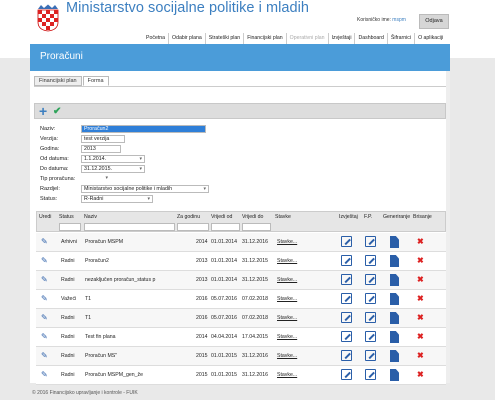  What do you see at coordinates (434, 21) in the screenshot?
I see `logout-button: Odjava` at bounding box center [434, 21].